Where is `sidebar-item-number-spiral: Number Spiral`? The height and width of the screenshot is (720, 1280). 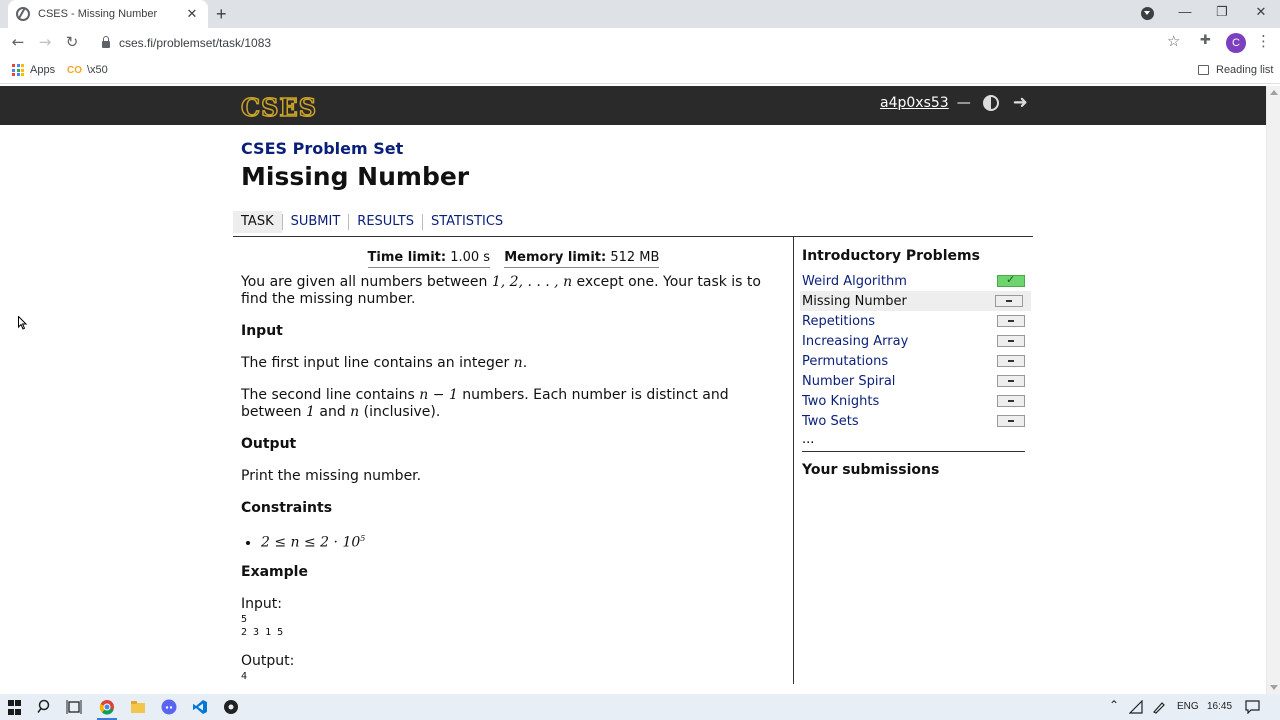 sidebar-item-number-spiral: Number Spiral is located at coordinates (916, 381).